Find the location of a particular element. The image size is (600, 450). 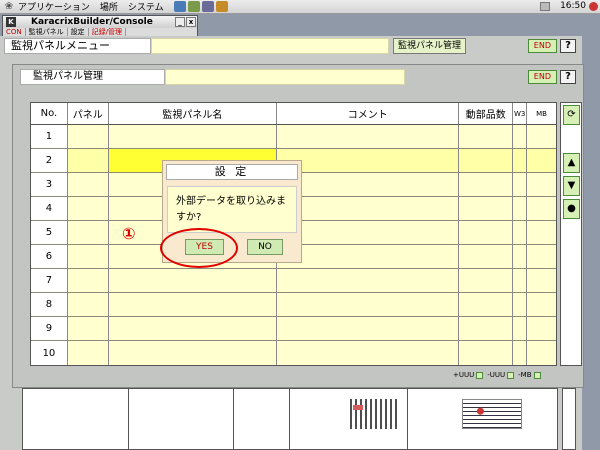

table-row: 9 is located at coordinates (293, 329).